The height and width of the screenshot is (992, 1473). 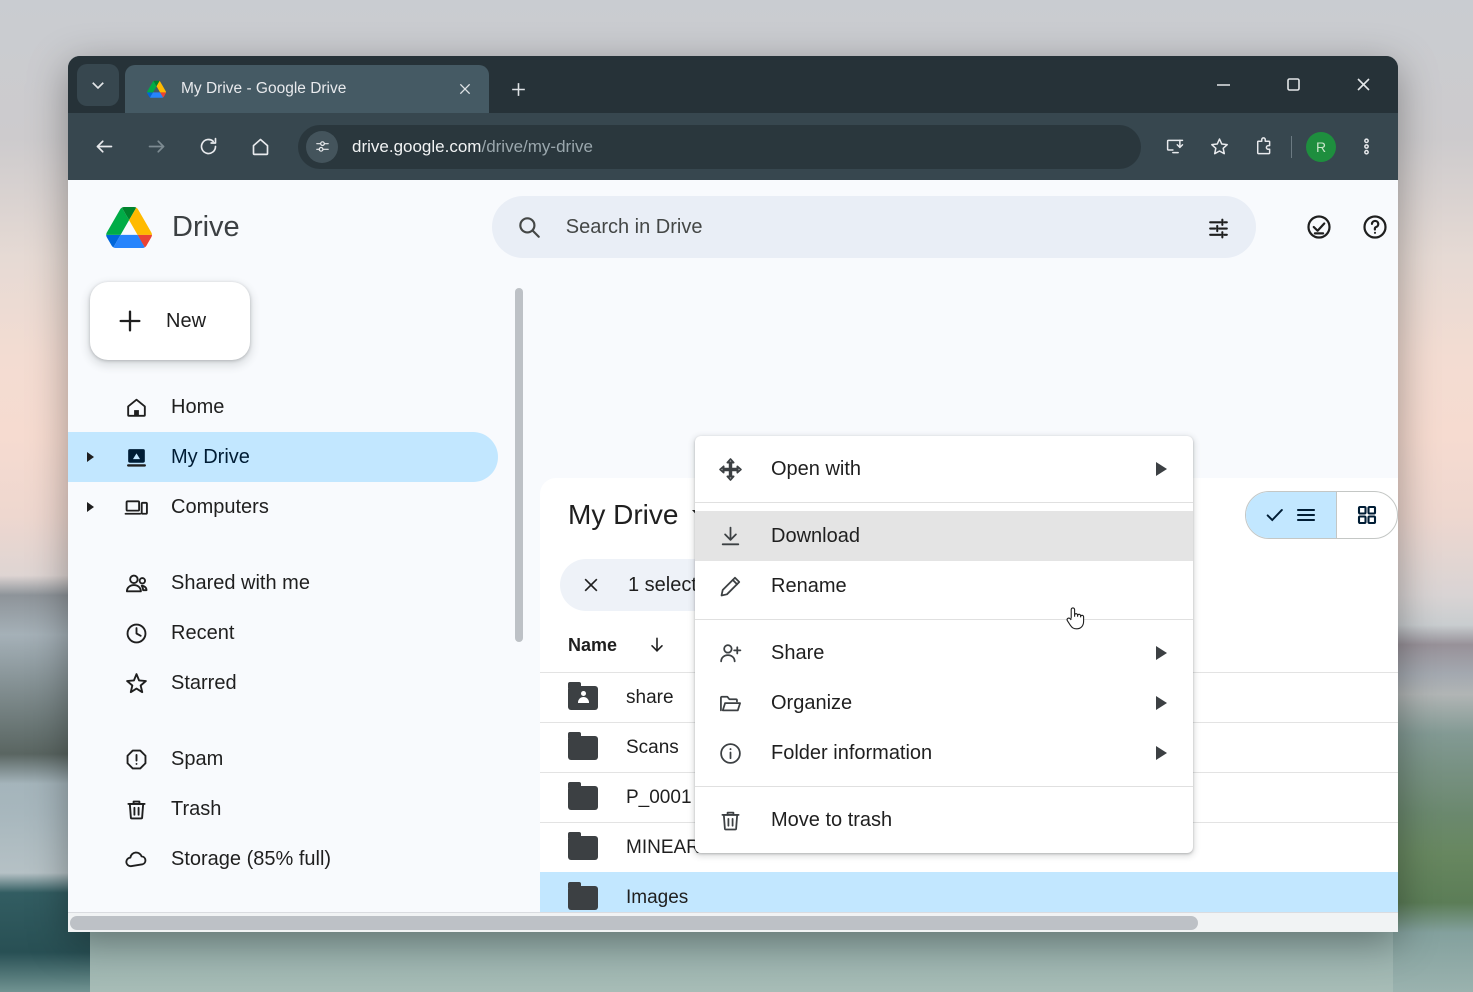 What do you see at coordinates (322, 146) in the screenshot?
I see `site-settings-icon` at bounding box center [322, 146].